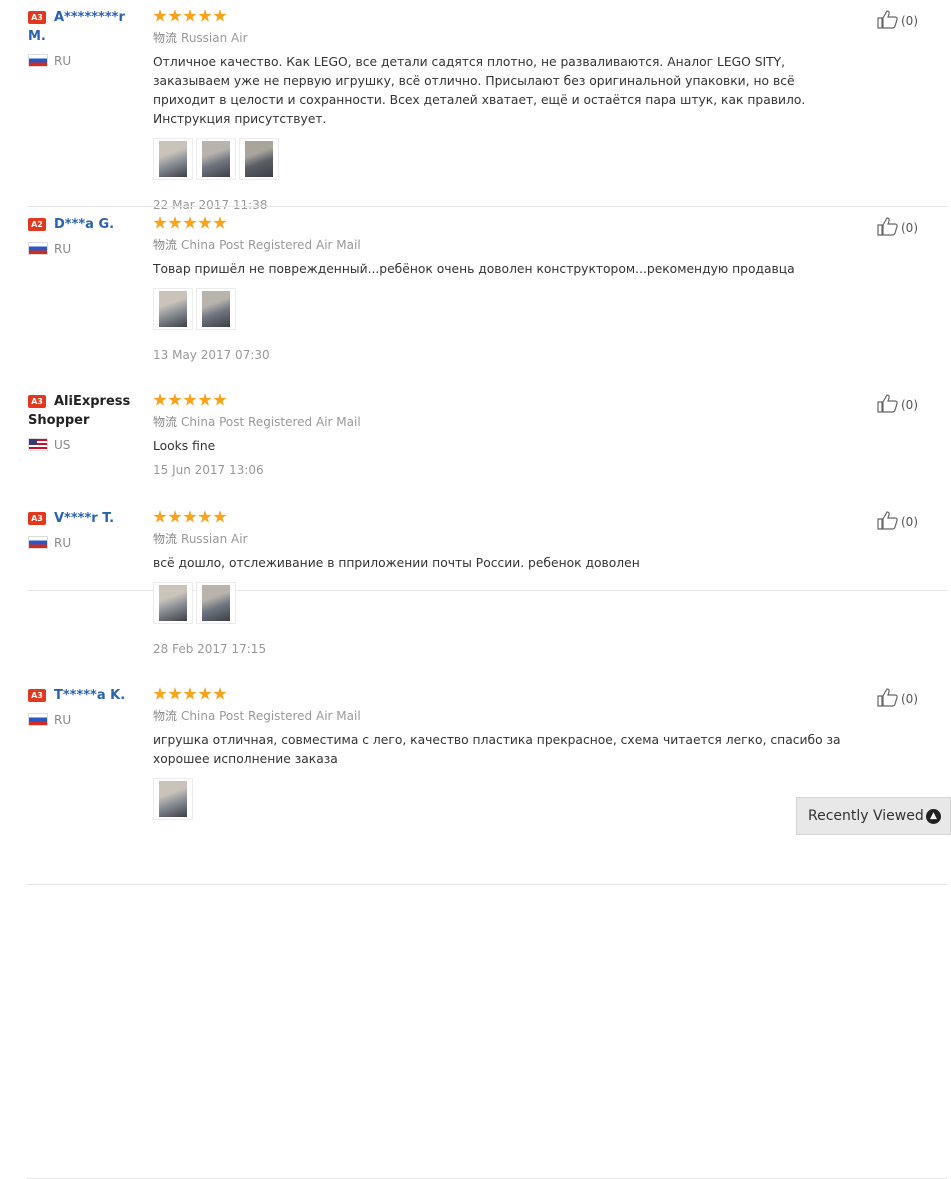 This screenshot has width=951, height=1179. Describe the element at coordinates (85, 529) in the screenshot. I see `reviewer-info: A3 V****r T. RU` at that location.